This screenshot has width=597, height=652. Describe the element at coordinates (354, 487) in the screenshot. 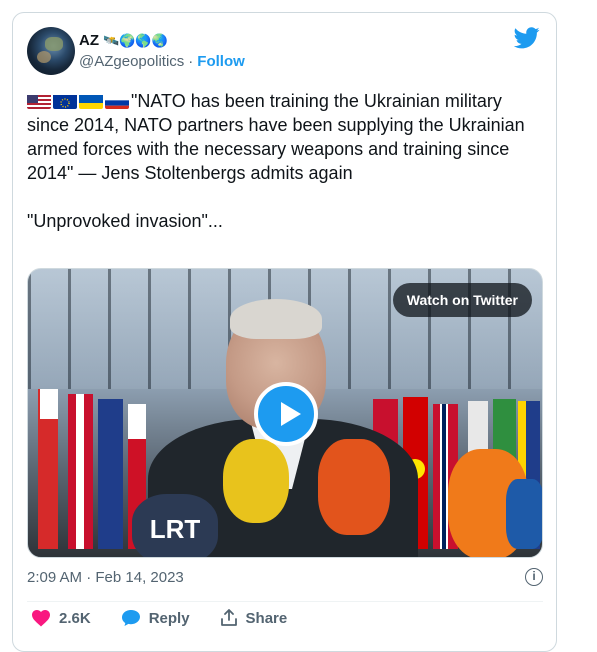

I see `mic-orange-left` at that location.